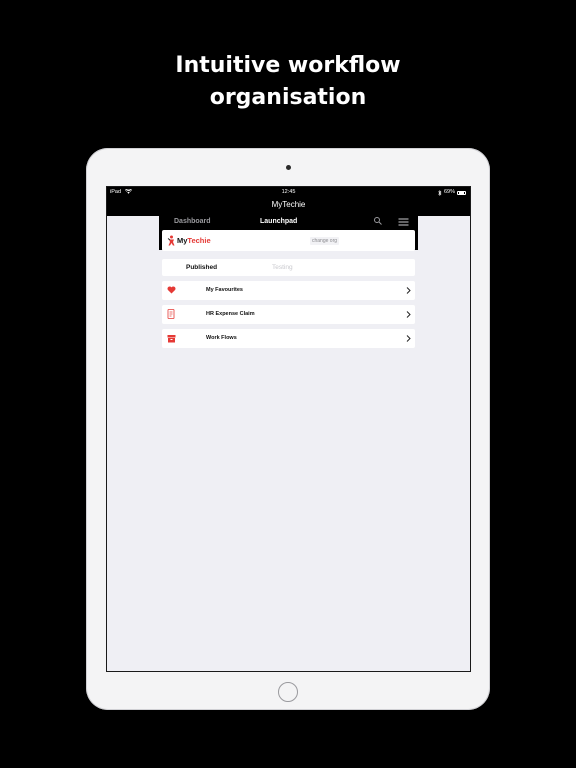 This screenshot has width=576, height=768. Describe the element at coordinates (182, 240) in the screenshot. I see `logo-my: My` at that location.